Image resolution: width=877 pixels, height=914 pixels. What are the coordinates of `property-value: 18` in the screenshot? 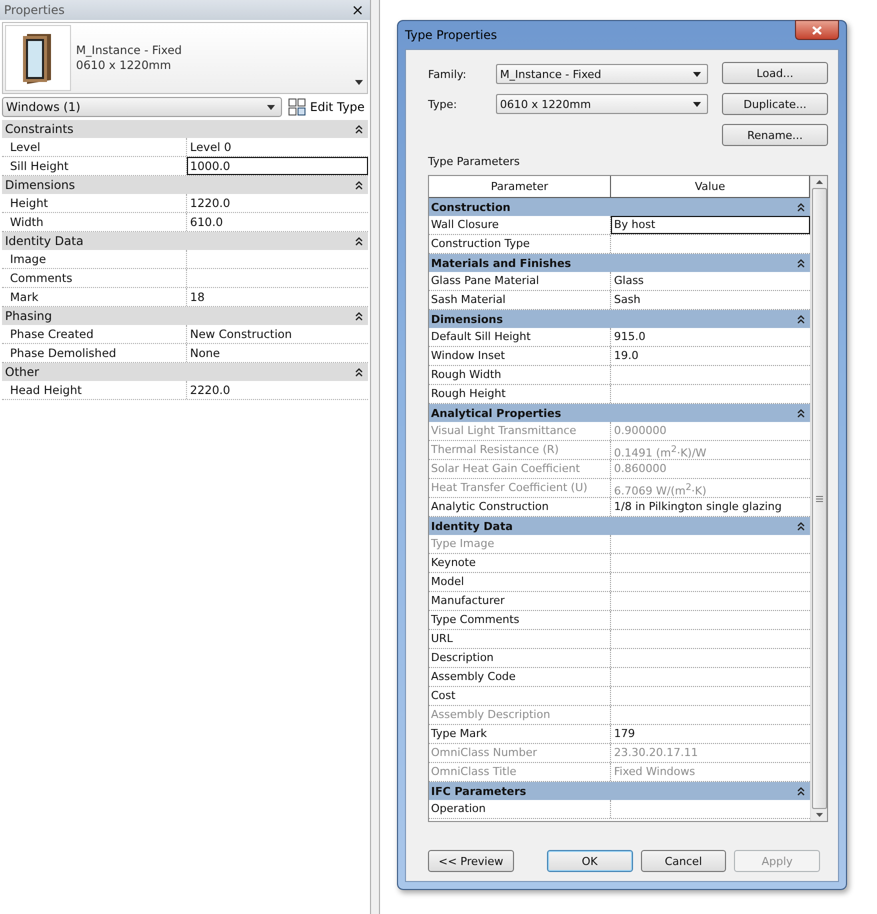 It's located at (277, 297).